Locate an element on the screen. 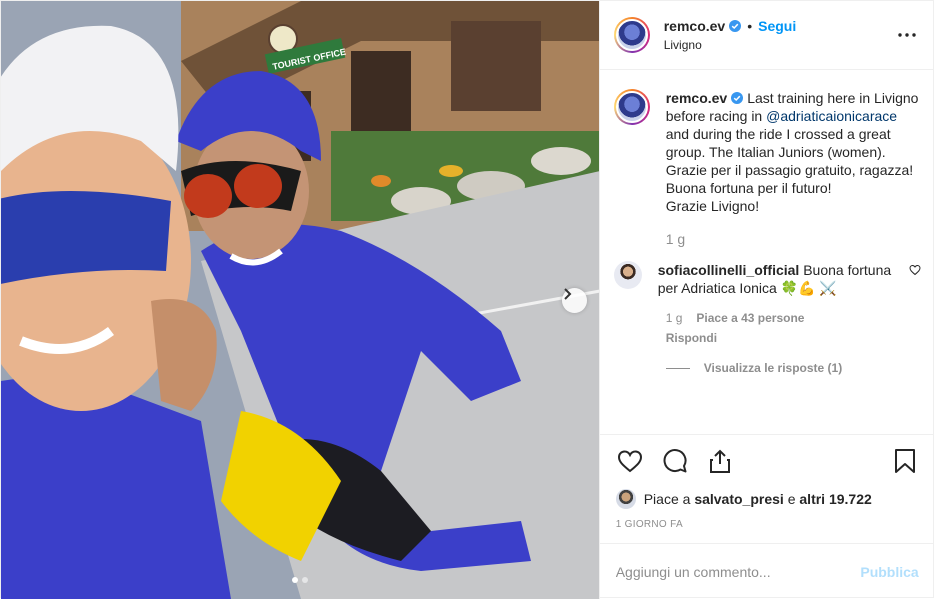 The image size is (934, 599). view-replies-label: Visualizza le risposte (1) is located at coordinates (773, 368).